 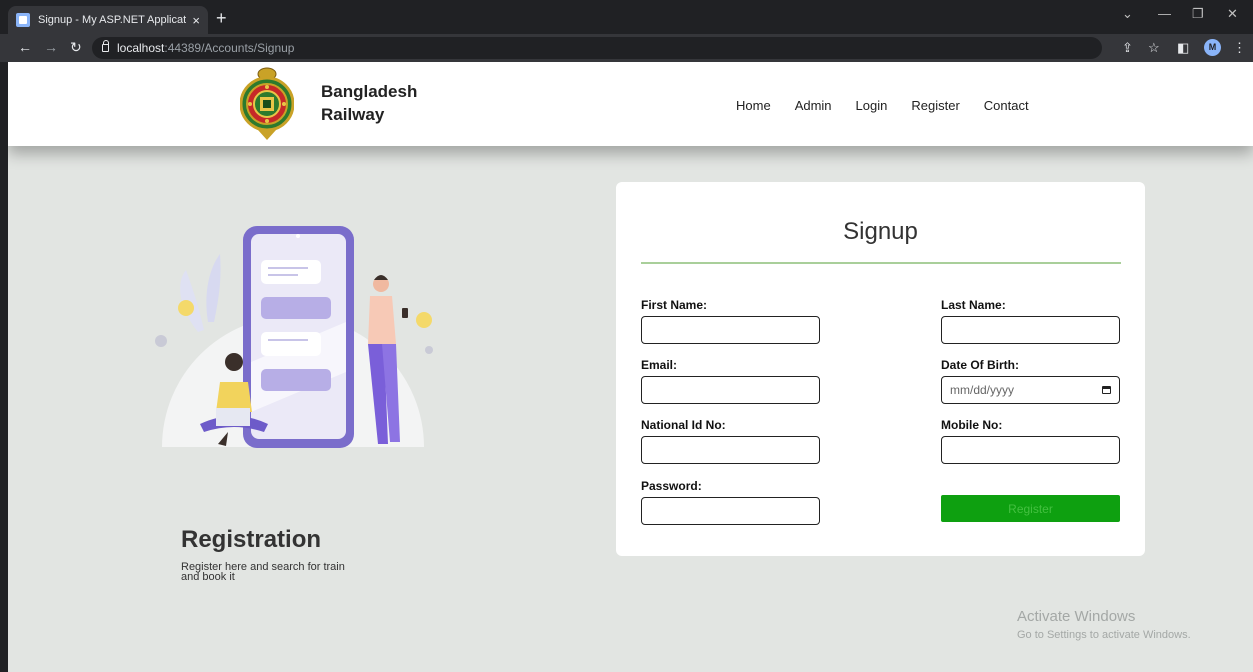 I want to click on password-input, so click(x=730, y=511).